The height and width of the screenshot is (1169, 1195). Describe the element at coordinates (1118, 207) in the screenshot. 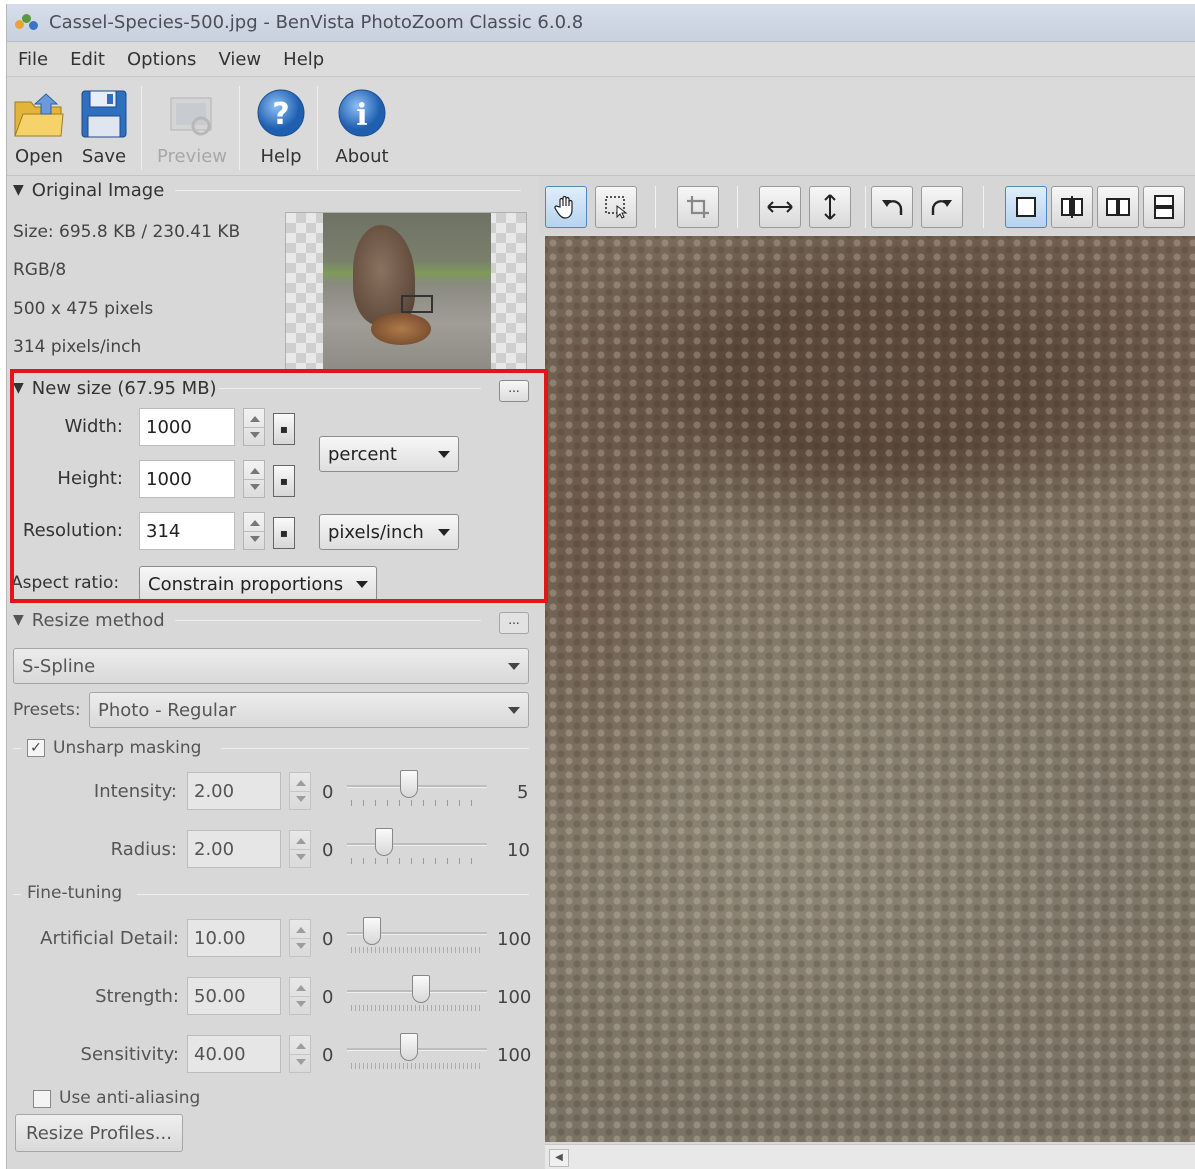

I see `side-by-side-view-button` at that location.